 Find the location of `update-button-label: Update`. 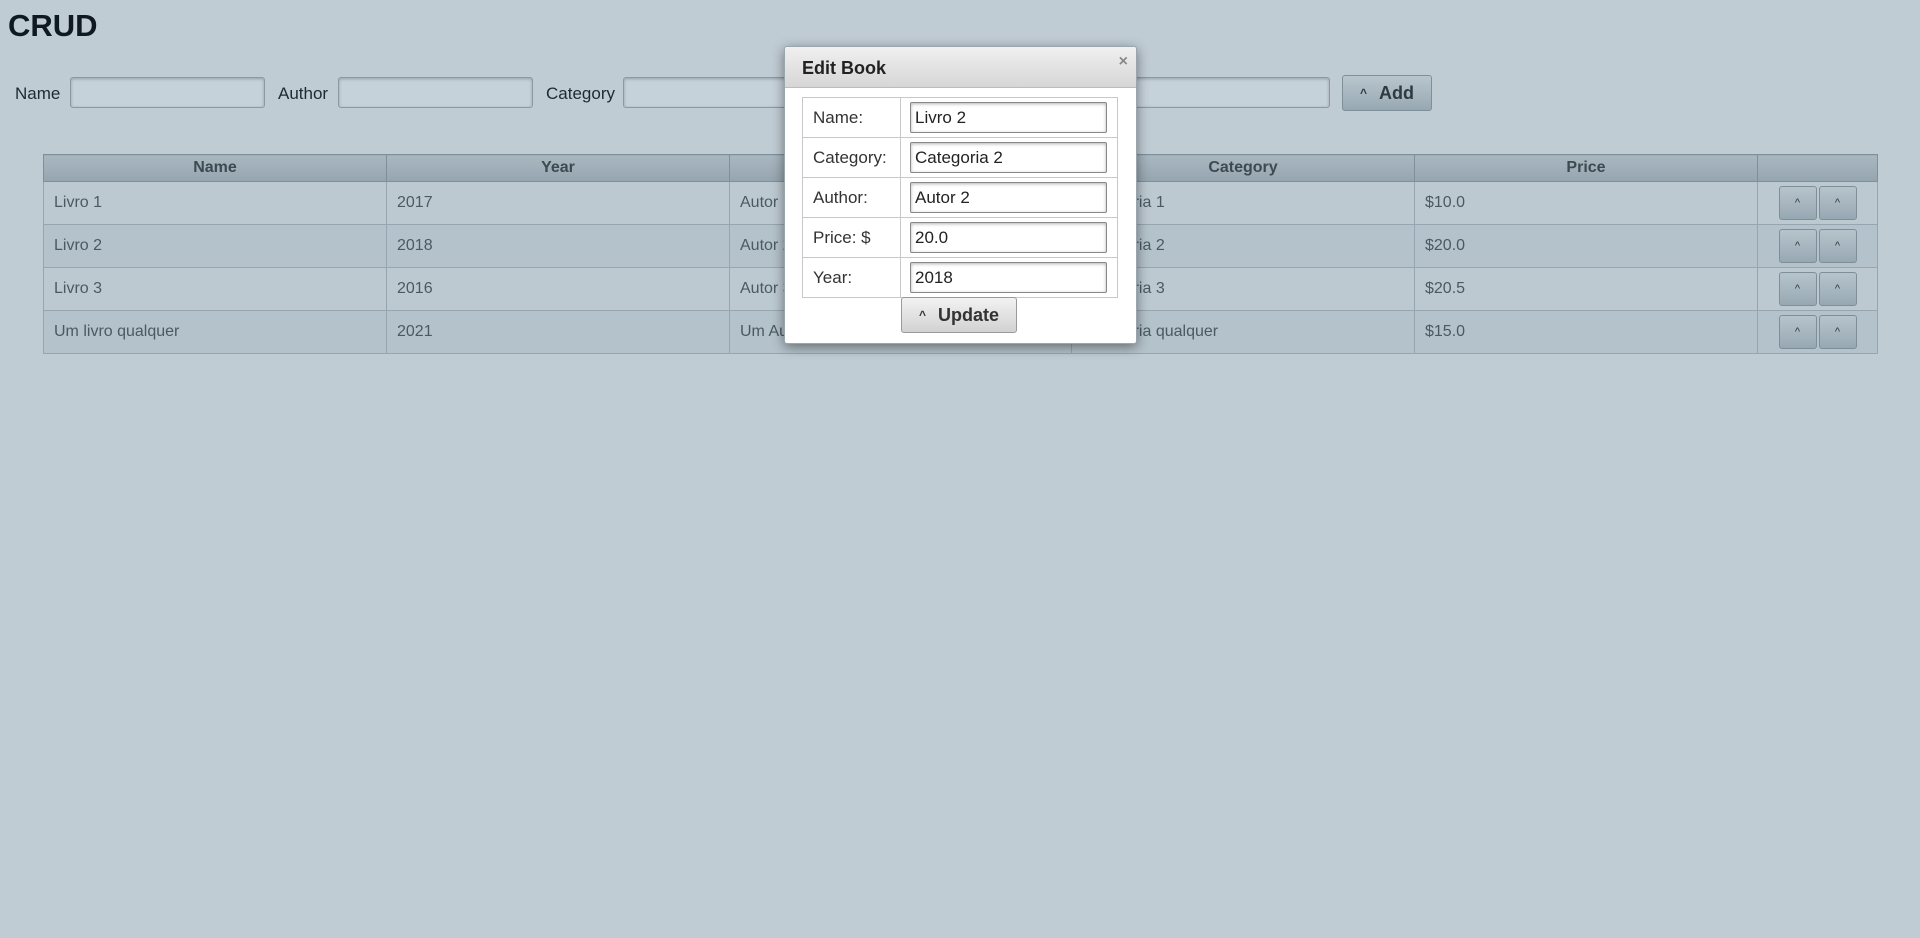

update-button-label: Update is located at coordinates (969, 314).